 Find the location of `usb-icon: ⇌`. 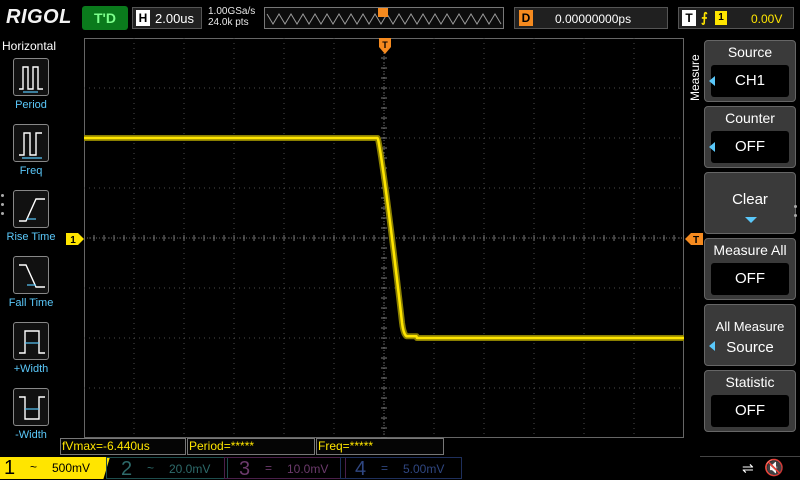

usb-icon: ⇌ is located at coordinates (748, 468).